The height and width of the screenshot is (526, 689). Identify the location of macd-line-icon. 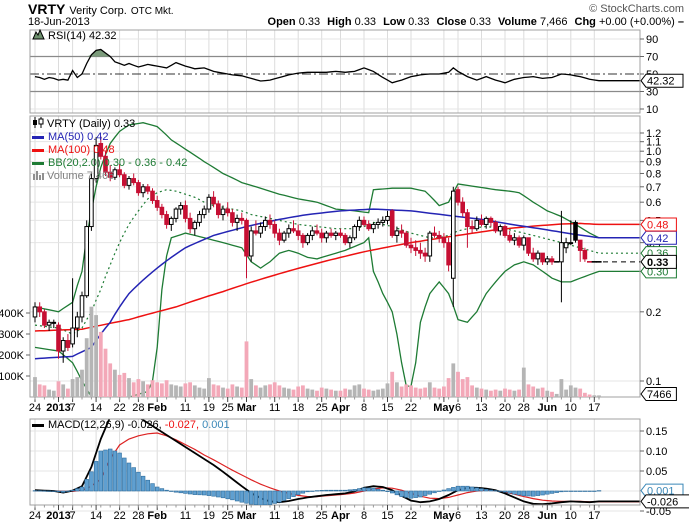
(38, 425).